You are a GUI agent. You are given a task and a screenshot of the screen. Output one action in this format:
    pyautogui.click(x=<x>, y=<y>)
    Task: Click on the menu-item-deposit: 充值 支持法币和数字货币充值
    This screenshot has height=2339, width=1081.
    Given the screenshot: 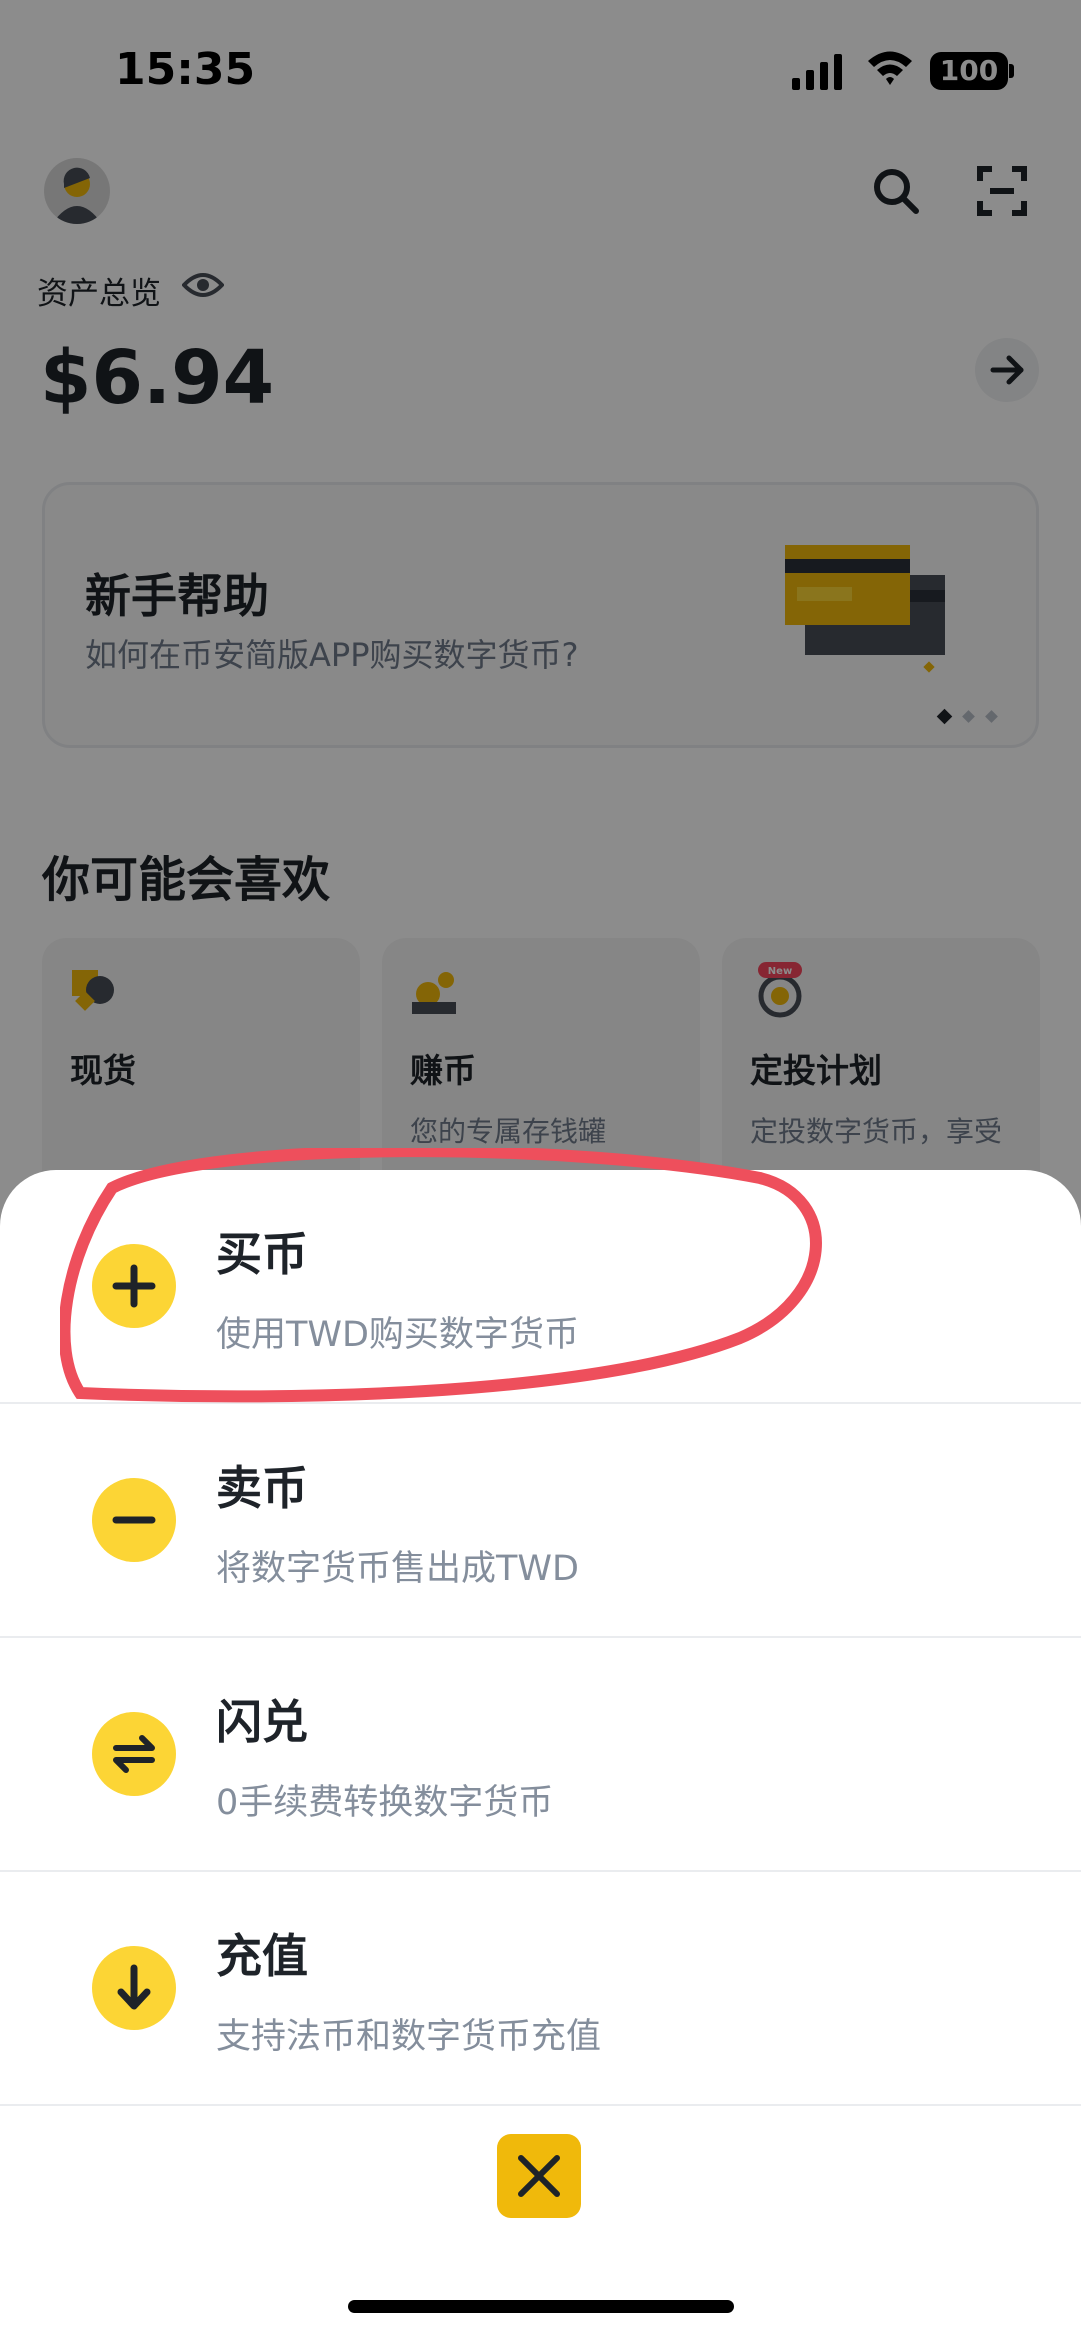 What is the action you would take?
    pyautogui.click(x=540, y=1989)
    